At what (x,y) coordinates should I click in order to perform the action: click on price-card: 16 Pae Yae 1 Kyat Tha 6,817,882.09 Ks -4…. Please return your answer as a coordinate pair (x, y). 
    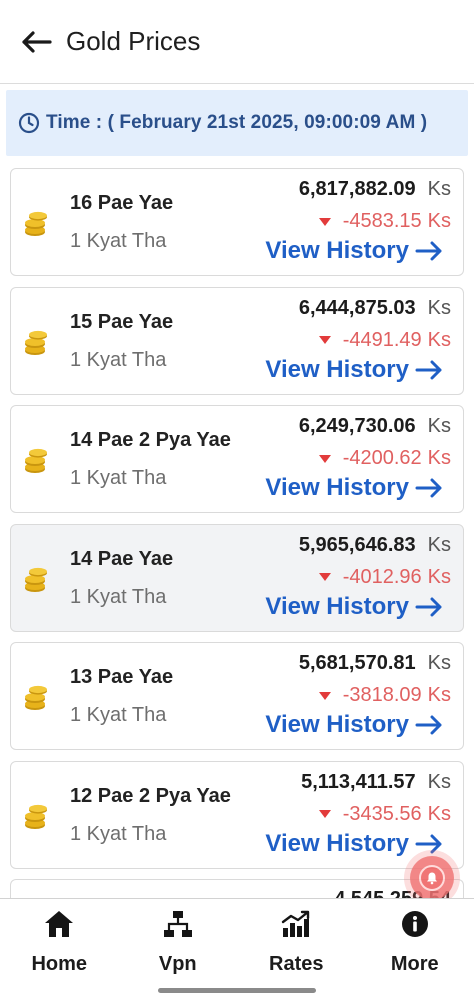
    Looking at the image, I should click on (237, 222).